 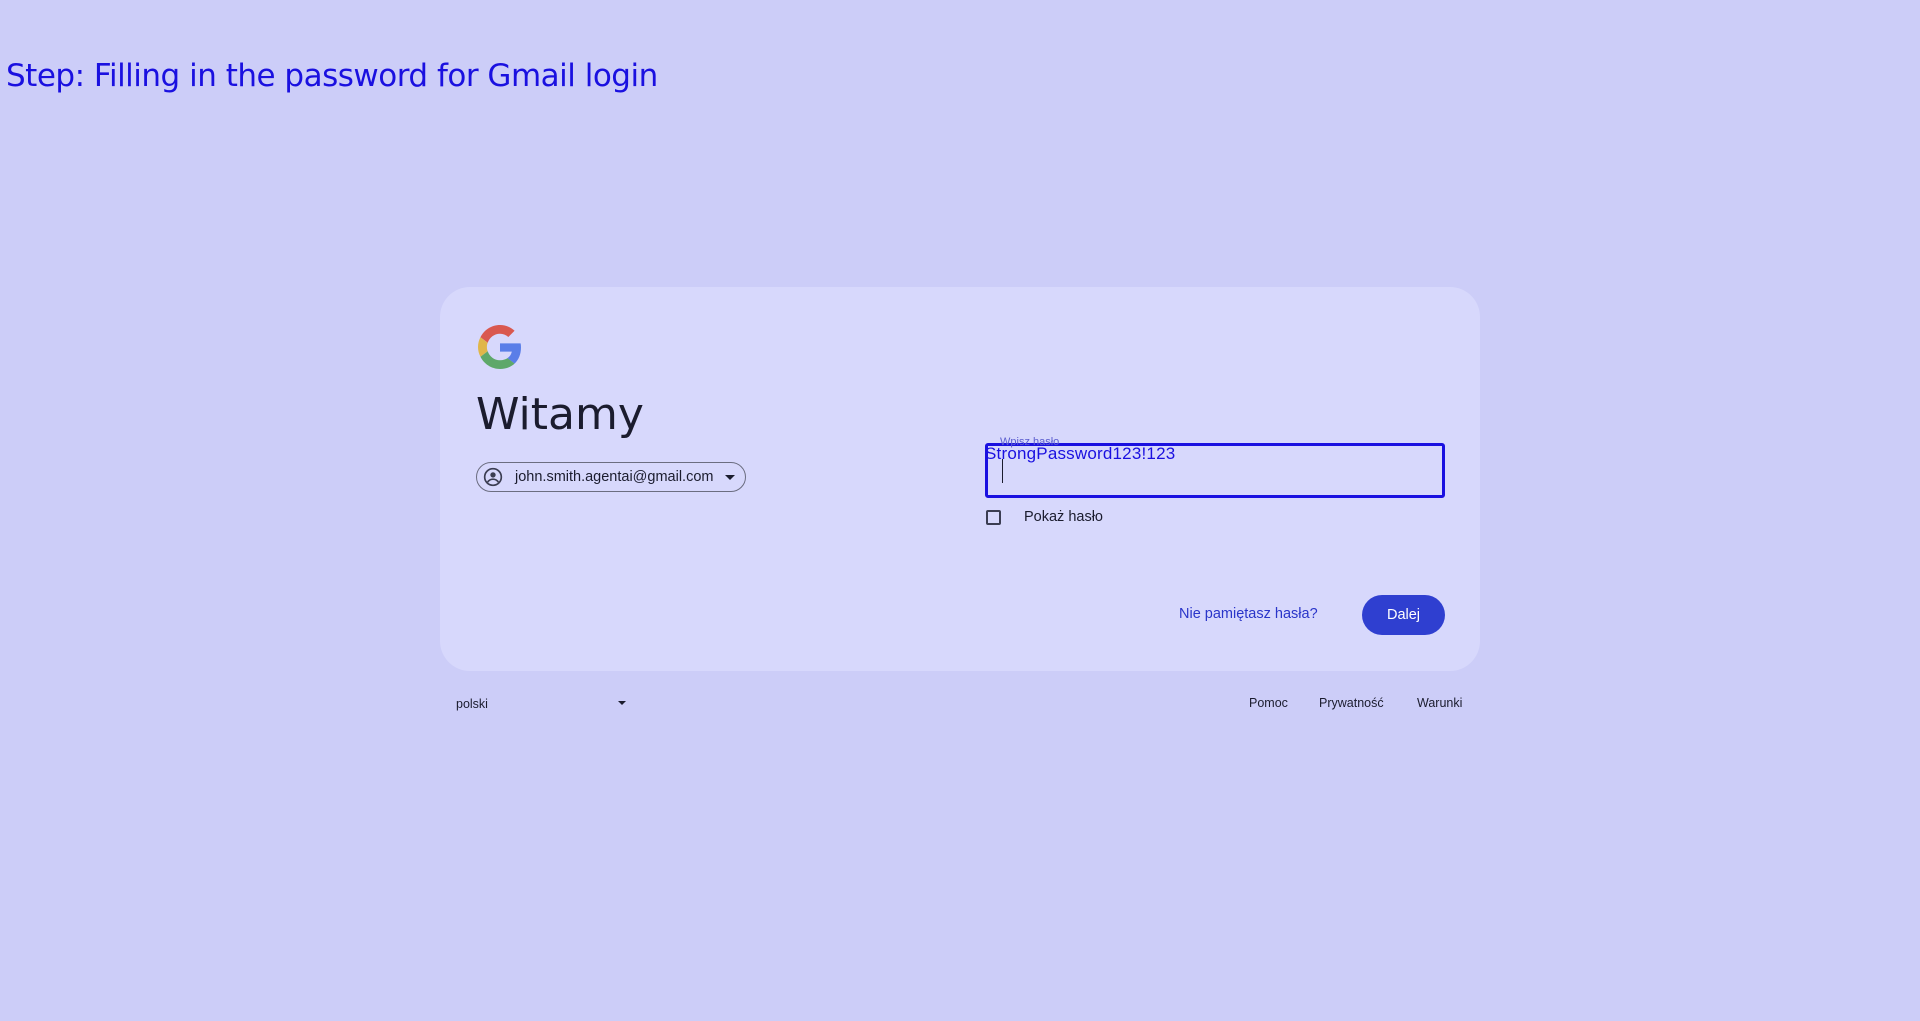 I want to click on account-circle-icon, so click(x=493, y=477).